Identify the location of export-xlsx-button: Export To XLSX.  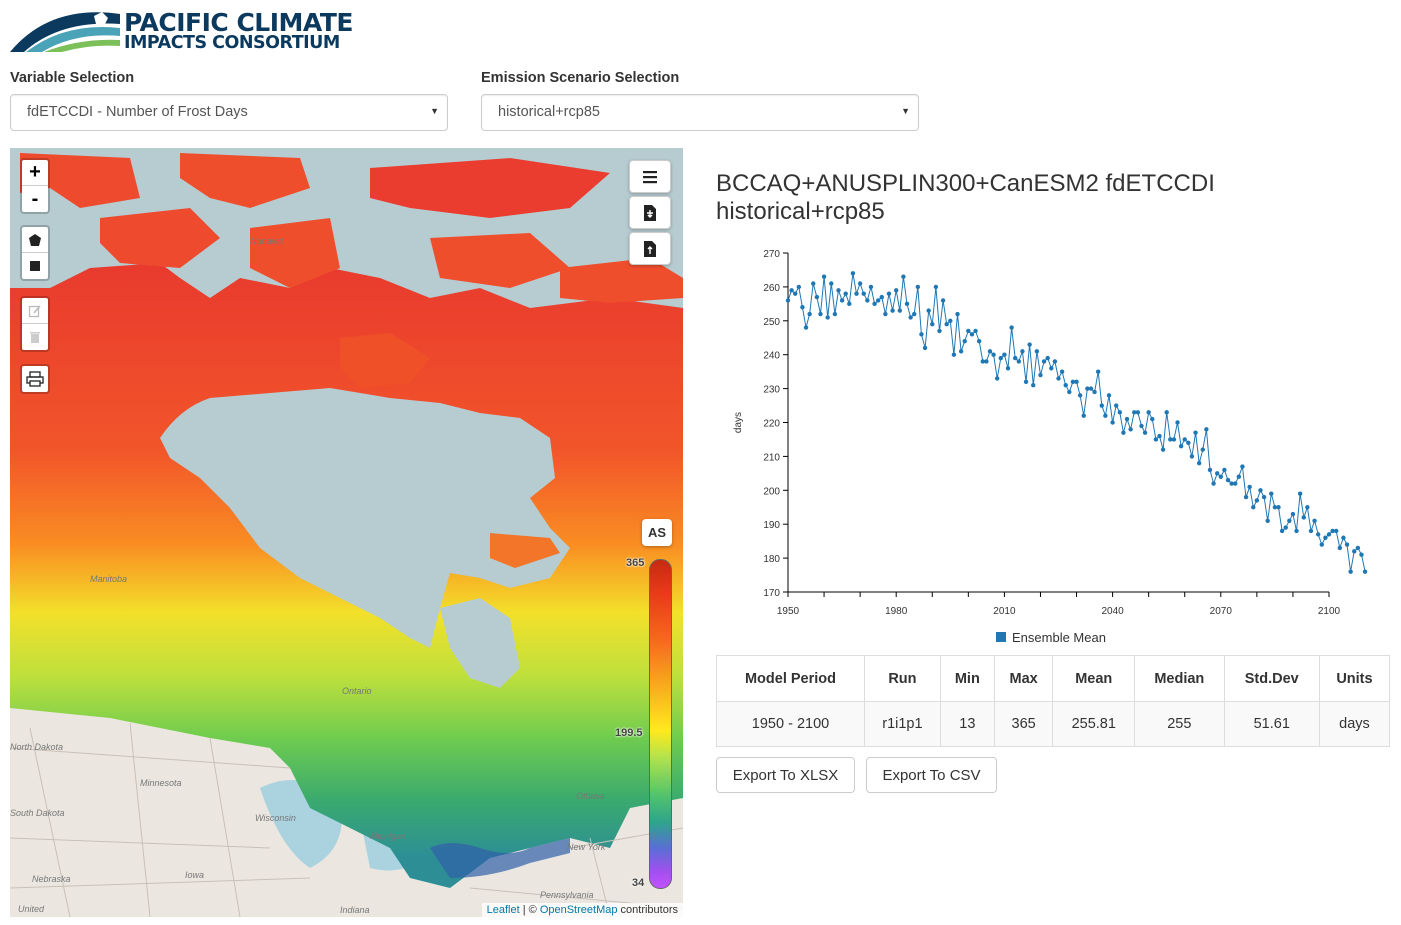
(785, 775).